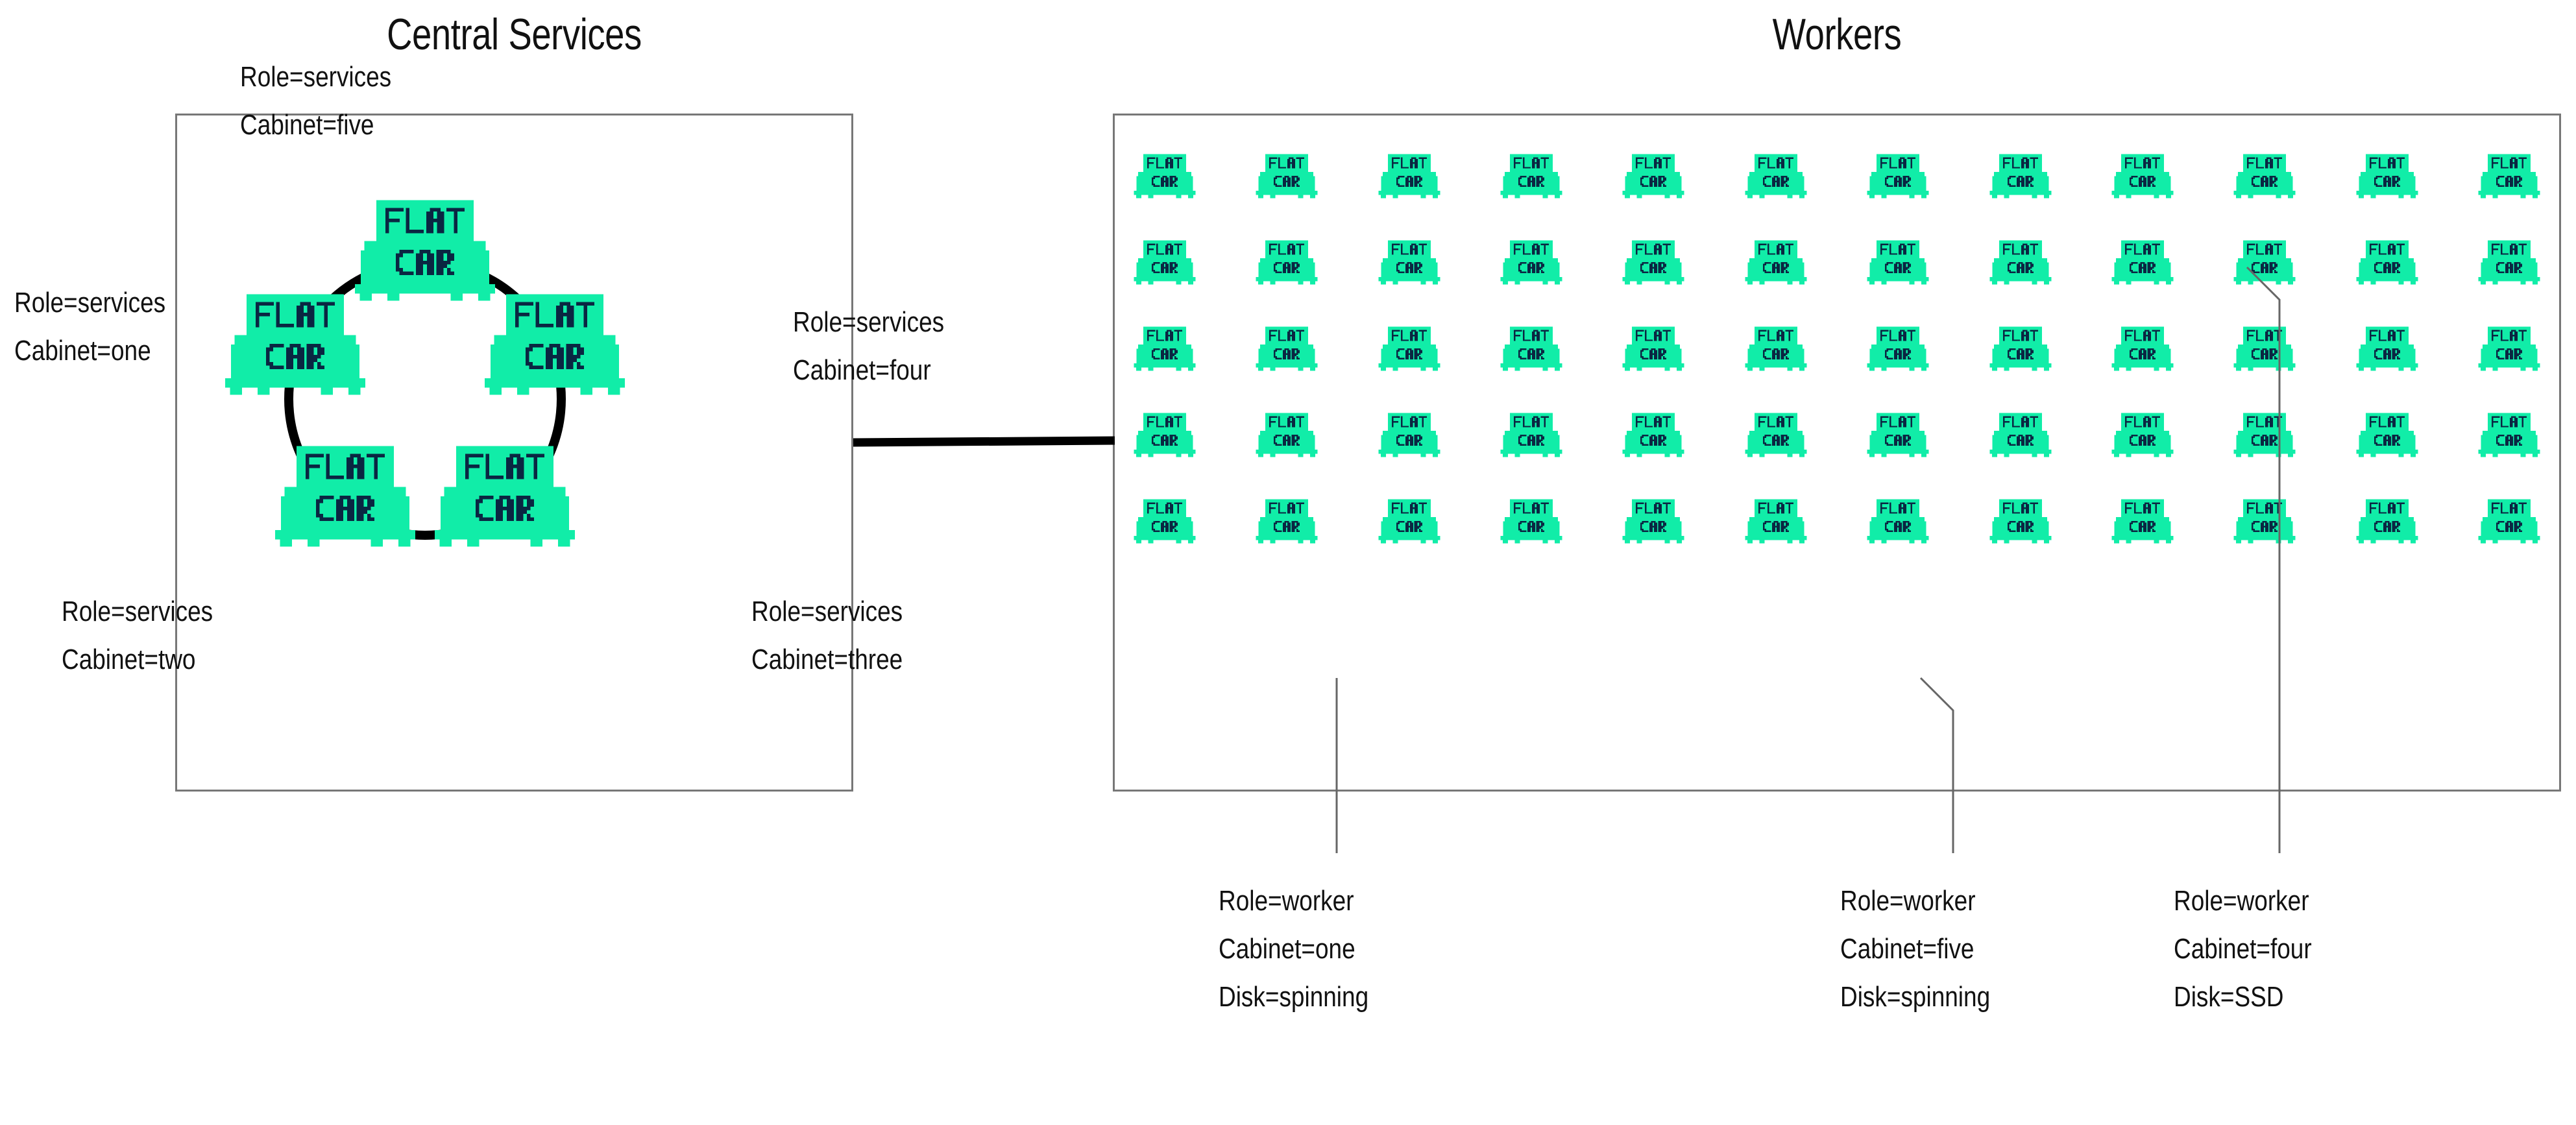  Describe the element at coordinates (505, 508) in the screenshot. I see `central-node-services-three` at that location.